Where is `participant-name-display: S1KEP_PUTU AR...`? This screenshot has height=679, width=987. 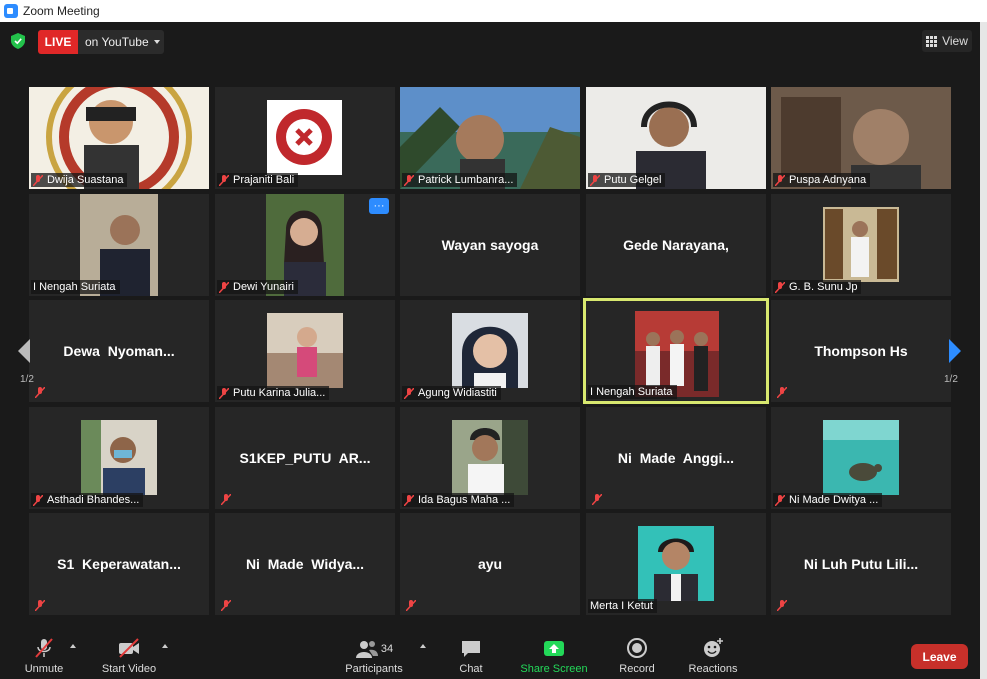
participant-name-display: S1KEP_PUTU AR... is located at coordinates (305, 458).